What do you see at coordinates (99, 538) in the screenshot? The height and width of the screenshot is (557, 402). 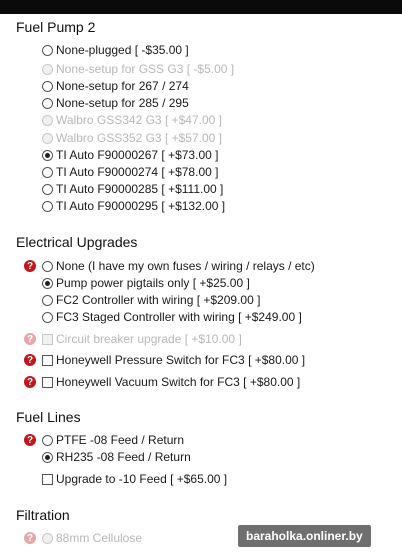 I see `option-label: 88mm Cellulose` at bounding box center [99, 538].